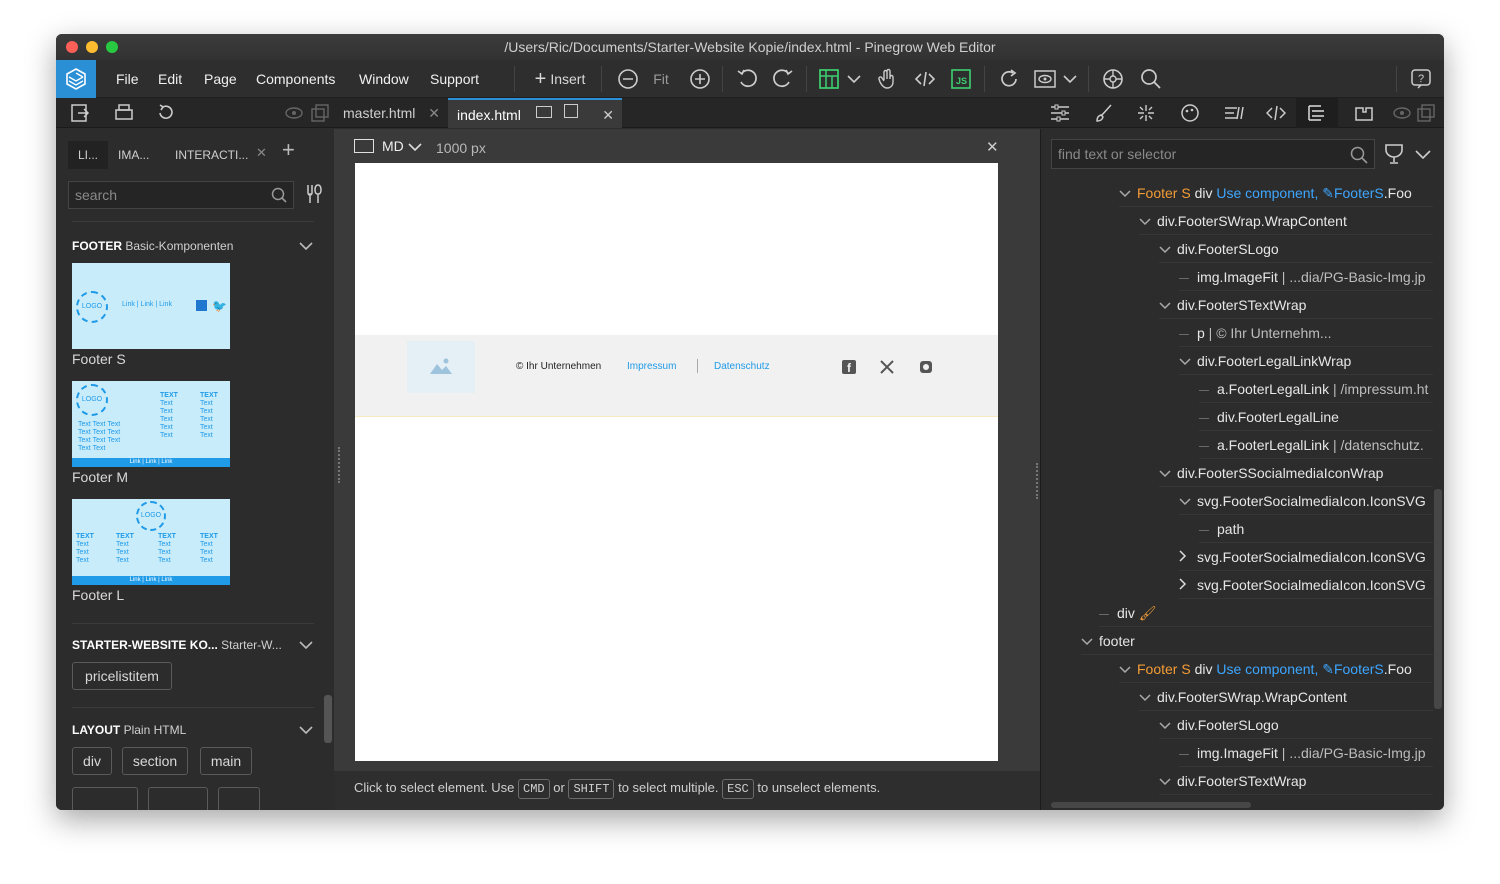  Describe the element at coordinates (295, 79) in the screenshot. I see `menu-components: Components` at that location.